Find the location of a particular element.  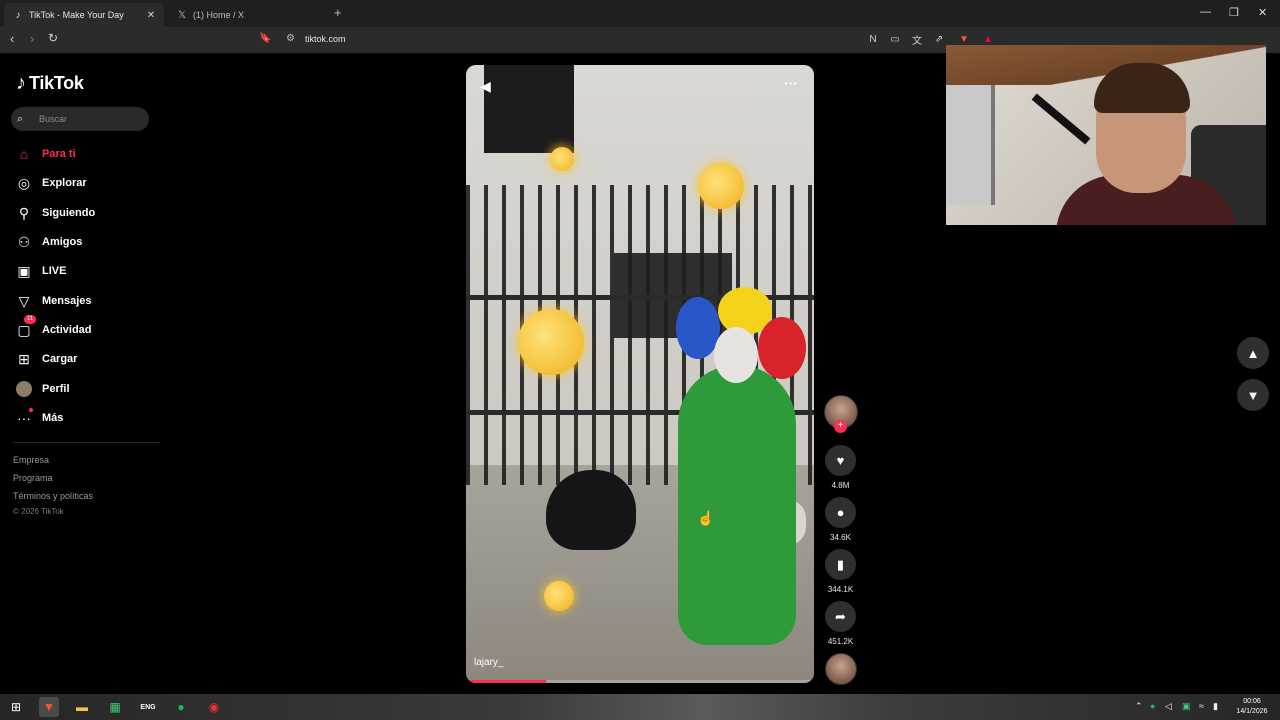

live-icon: ▣ is located at coordinates (24, 270).